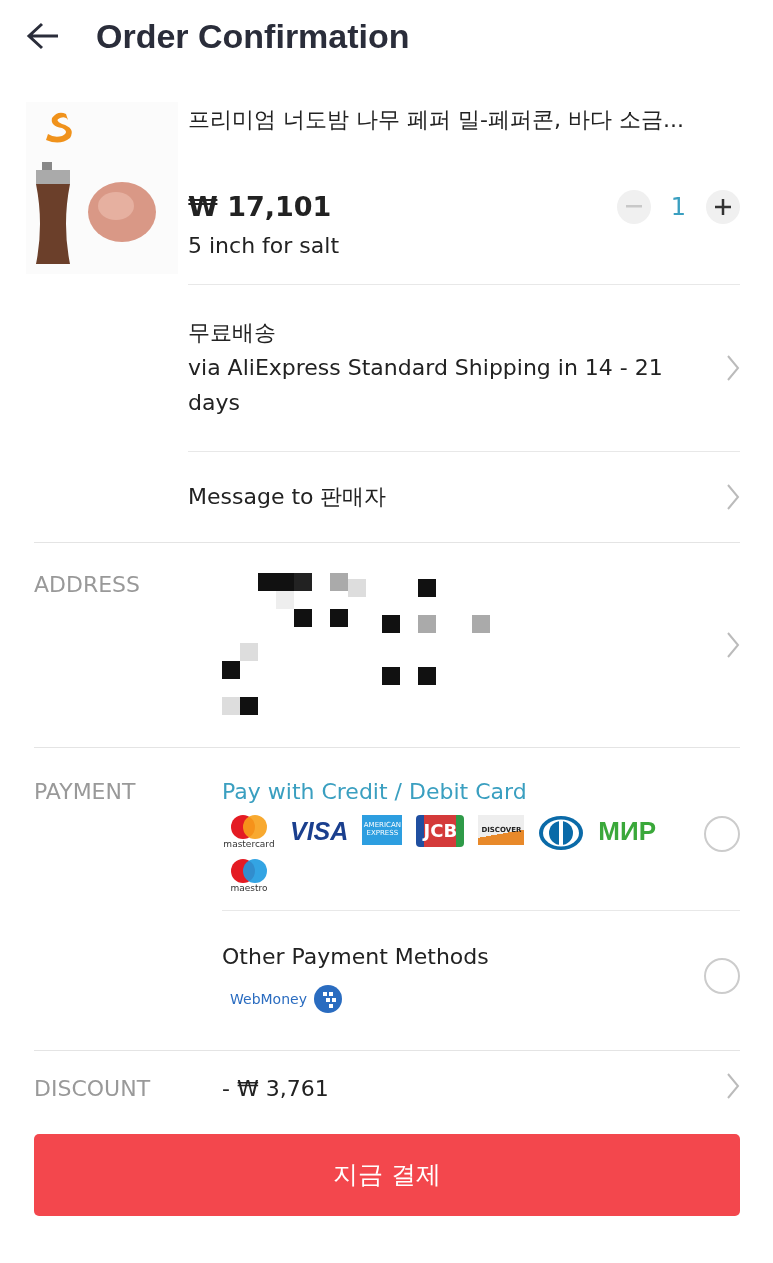 The image size is (773, 1263). I want to click on discount-label: DISCOUNT, so click(93, 1088).